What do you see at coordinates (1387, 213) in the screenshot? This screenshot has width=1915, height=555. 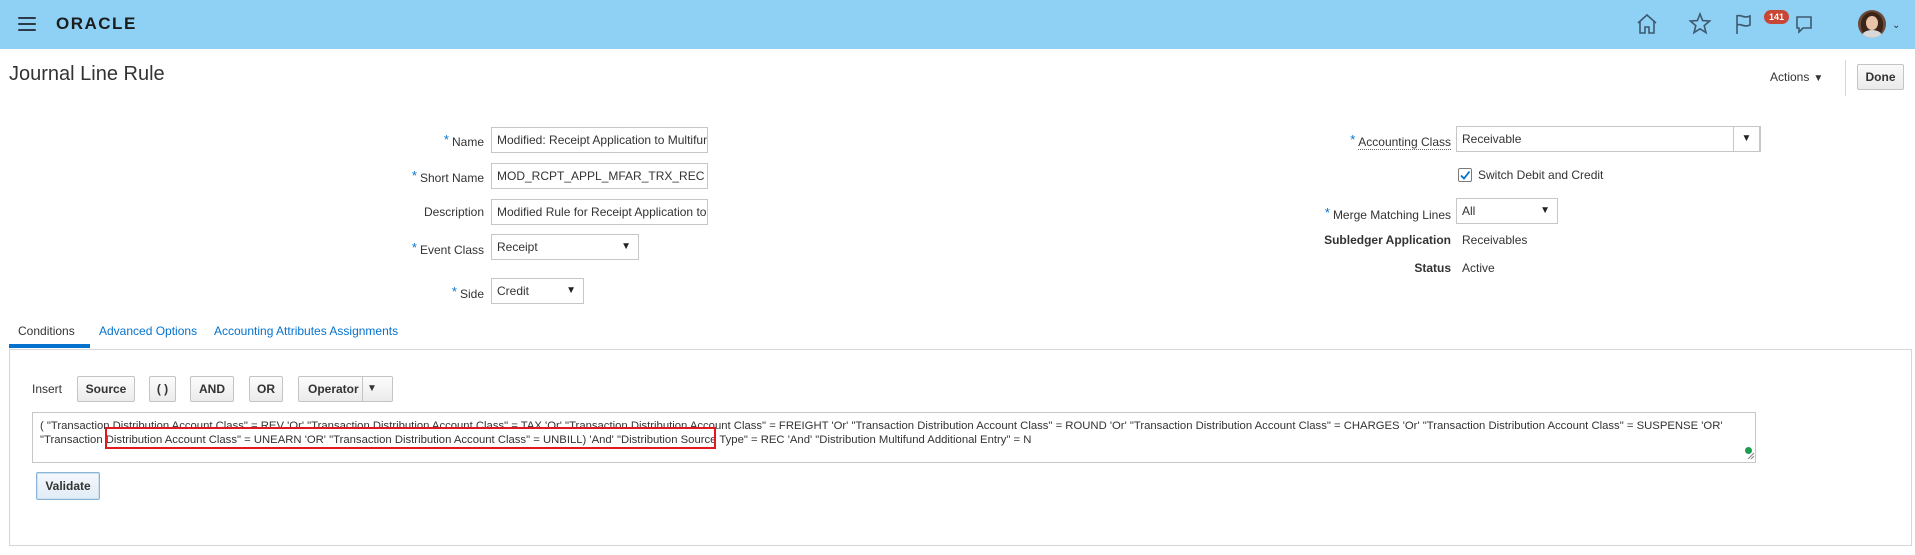 I see `merge-matching-lines-label: * Merge Matching Lines` at bounding box center [1387, 213].